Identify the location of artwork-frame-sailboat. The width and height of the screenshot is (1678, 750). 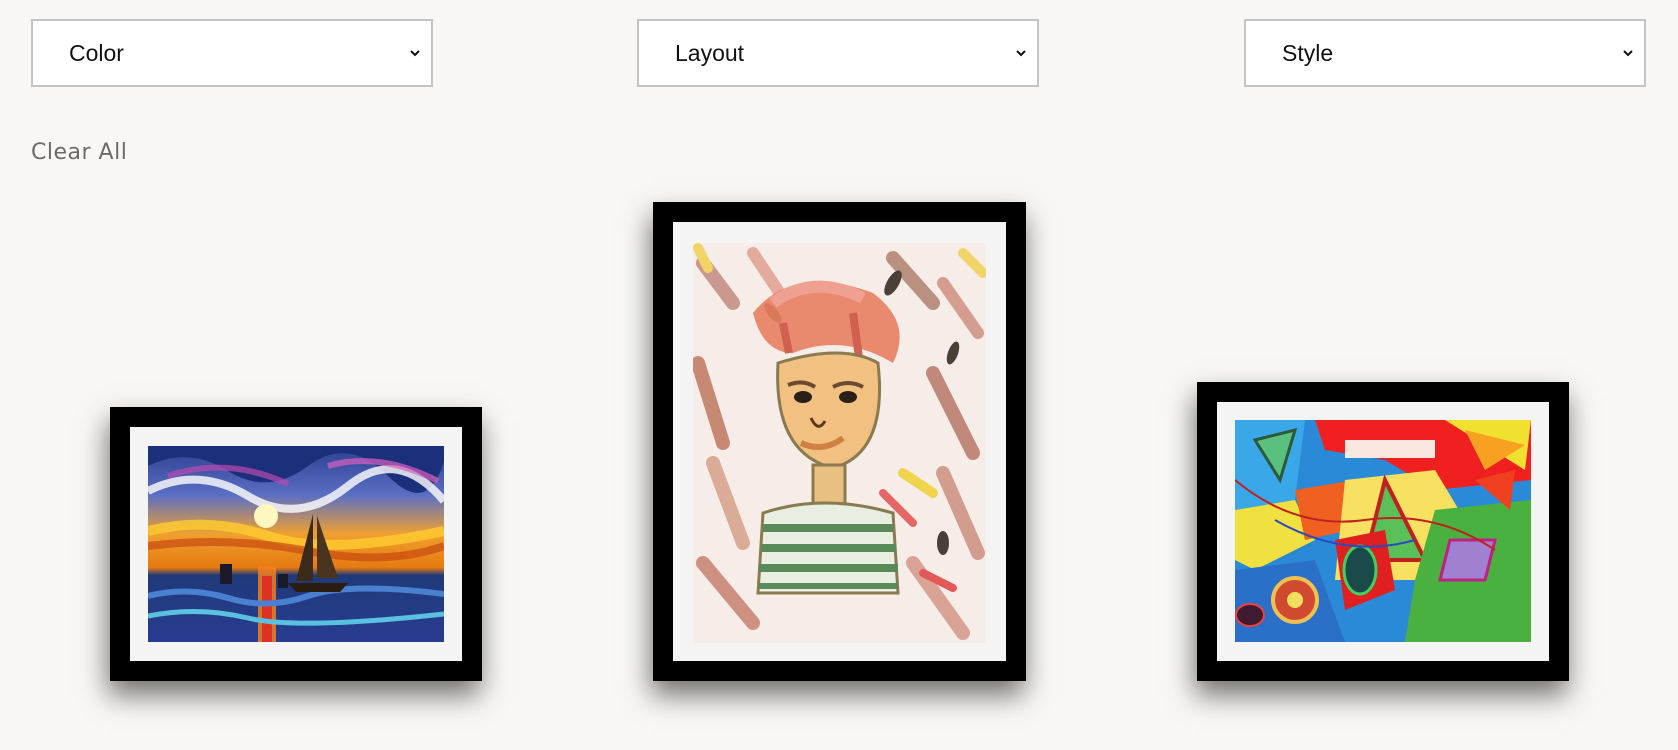
(296, 544).